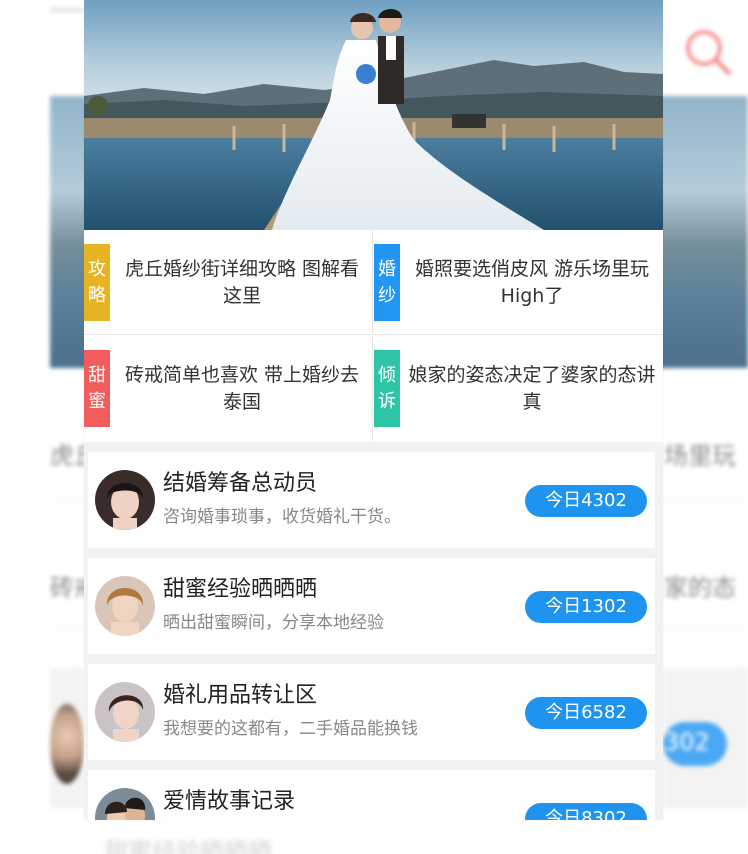 Image resolution: width=748 pixels, height=854 pixels. I want to click on forum-description: 我想要的这都有，二手婚品能换钱, so click(290, 729).